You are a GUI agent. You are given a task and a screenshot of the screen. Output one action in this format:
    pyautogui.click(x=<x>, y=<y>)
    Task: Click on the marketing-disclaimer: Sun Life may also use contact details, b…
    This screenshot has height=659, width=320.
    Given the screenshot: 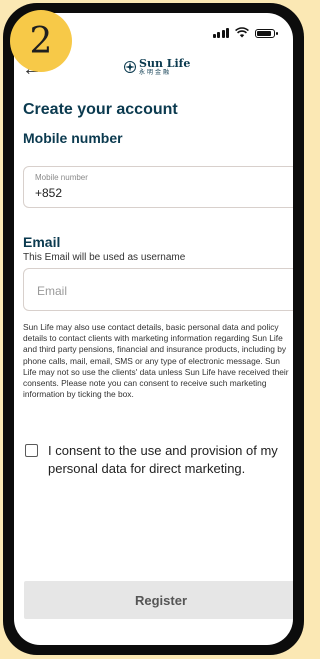 What is the action you would take?
    pyautogui.click(x=156, y=361)
    